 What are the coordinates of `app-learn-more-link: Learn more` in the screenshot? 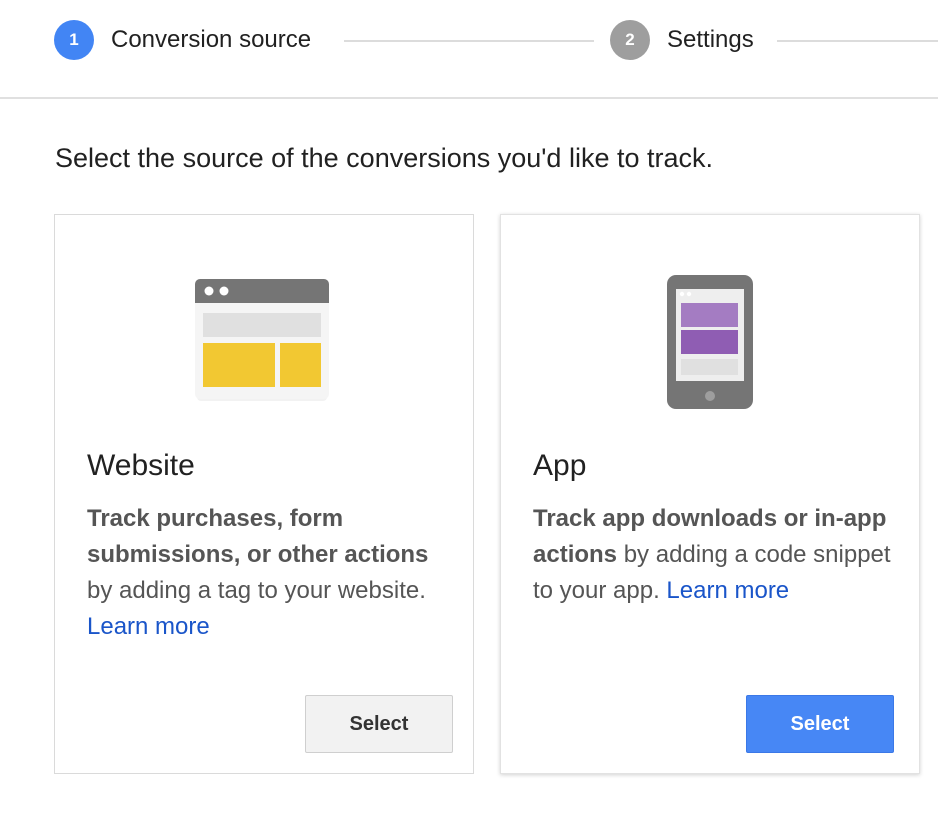 It's located at (727, 590).